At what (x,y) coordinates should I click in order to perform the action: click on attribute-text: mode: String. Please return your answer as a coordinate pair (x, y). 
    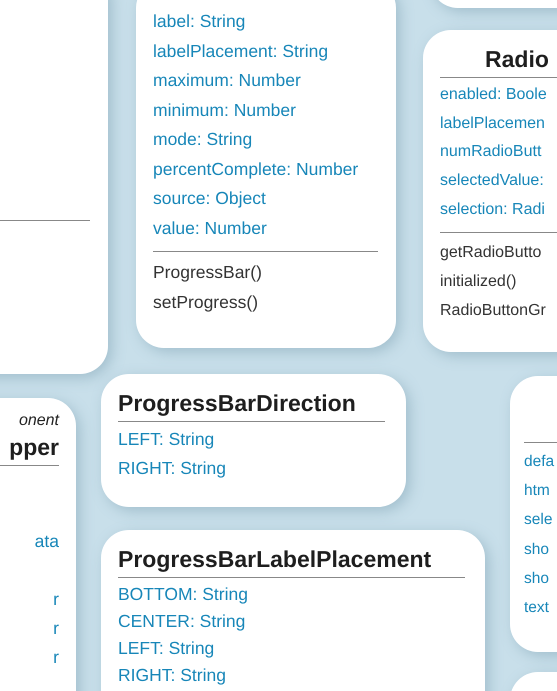
    Looking at the image, I should click on (203, 139).